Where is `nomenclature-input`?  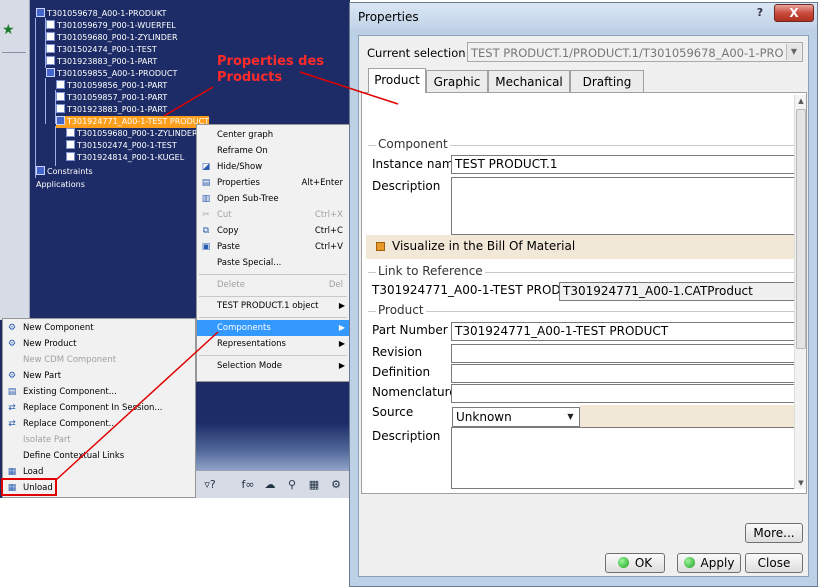 nomenclature-input is located at coordinates (623, 393).